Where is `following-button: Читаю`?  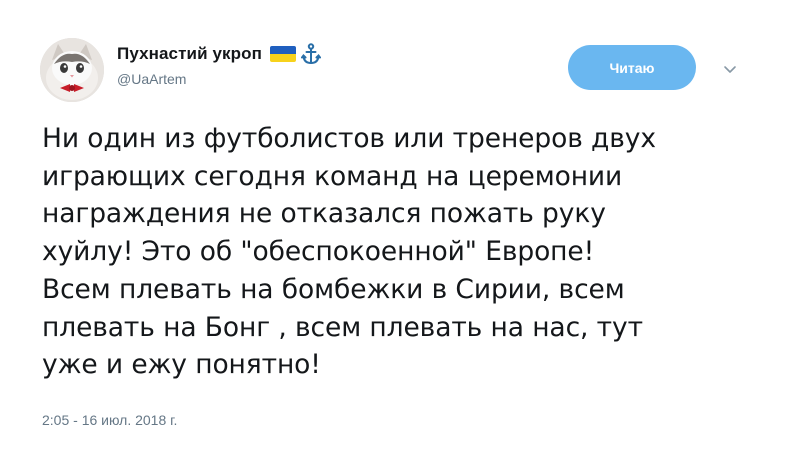
following-button: Читаю is located at coordinates (632, 67).